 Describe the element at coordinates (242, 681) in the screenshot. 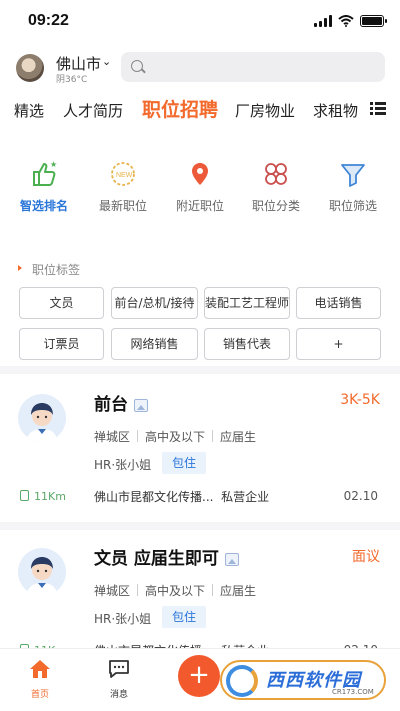

I see `watermark-logo-icon` at that location.